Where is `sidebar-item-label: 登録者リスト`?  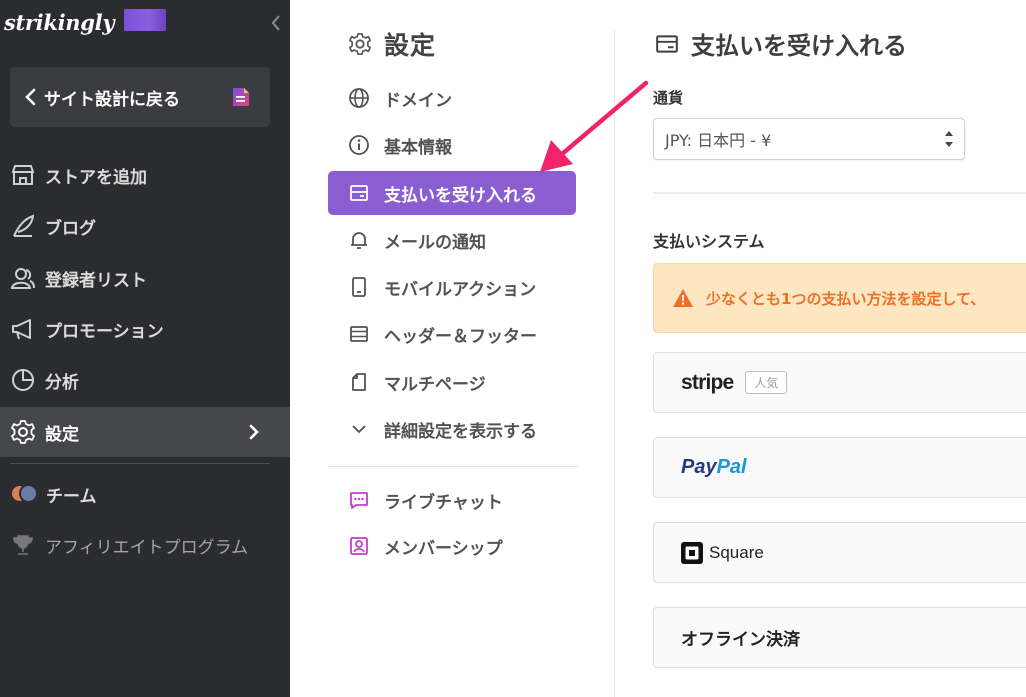 sidebar-item-label: 登録者リスト is located at coordinates (96, 280).